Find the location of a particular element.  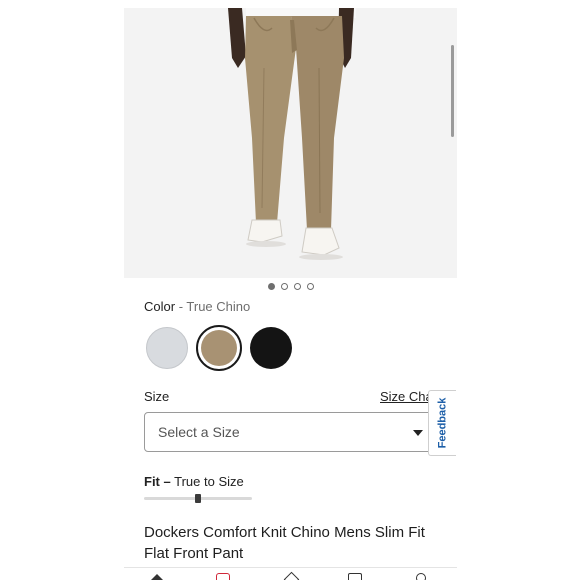

size-select: Select a Size is located at coordinates (294, 432).